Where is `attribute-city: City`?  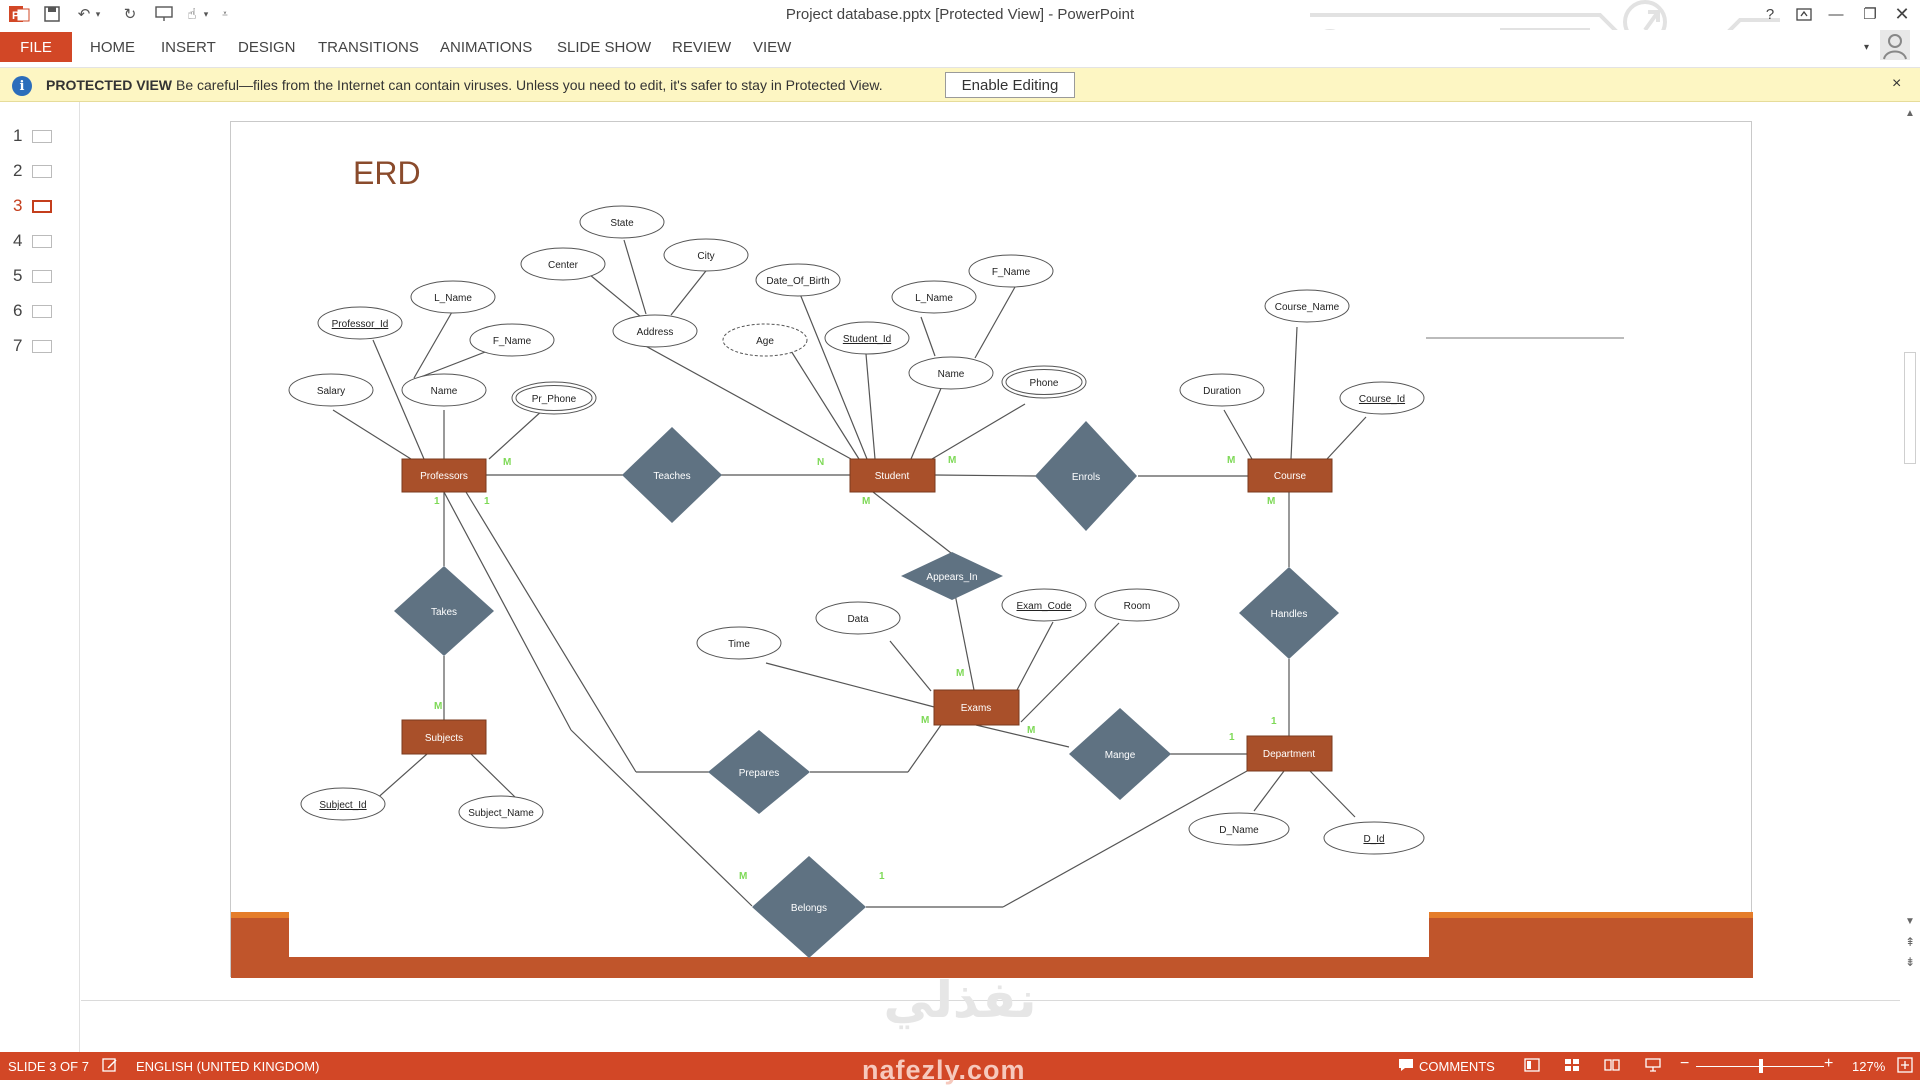 attribute-city: City is located at coordinates (706, 255).